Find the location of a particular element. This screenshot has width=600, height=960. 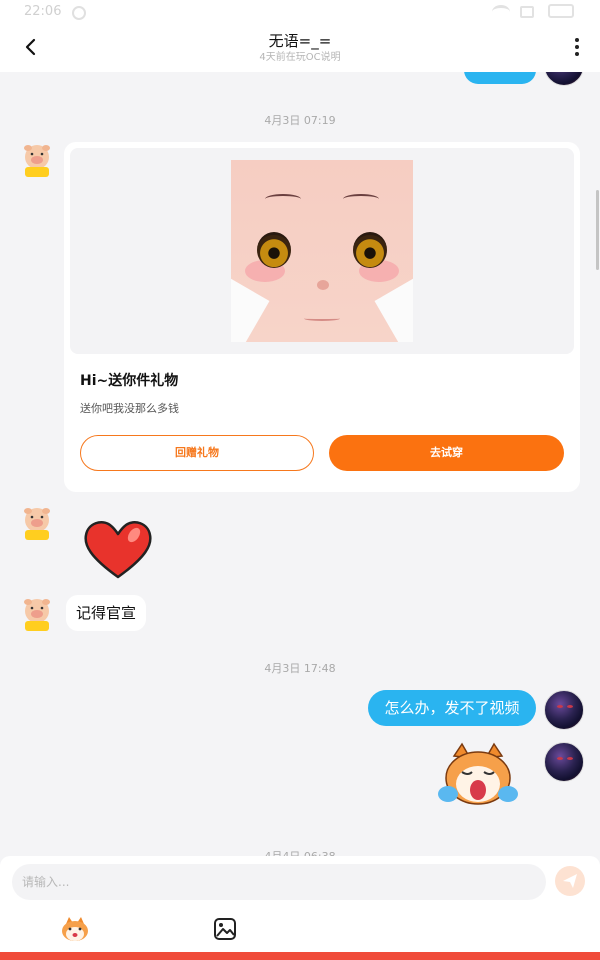

gift-description: 送你吧我没那么多钱 is located at coordinates (129, 408).